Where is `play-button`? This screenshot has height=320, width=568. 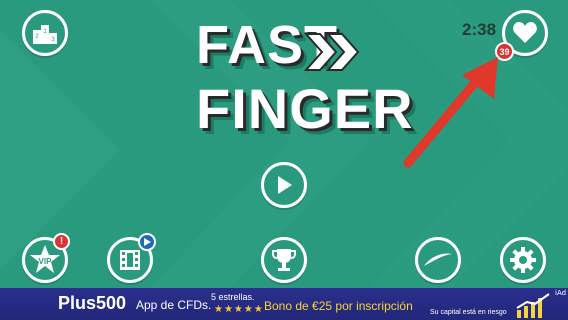
play-button is located at coordinates (284, 185).